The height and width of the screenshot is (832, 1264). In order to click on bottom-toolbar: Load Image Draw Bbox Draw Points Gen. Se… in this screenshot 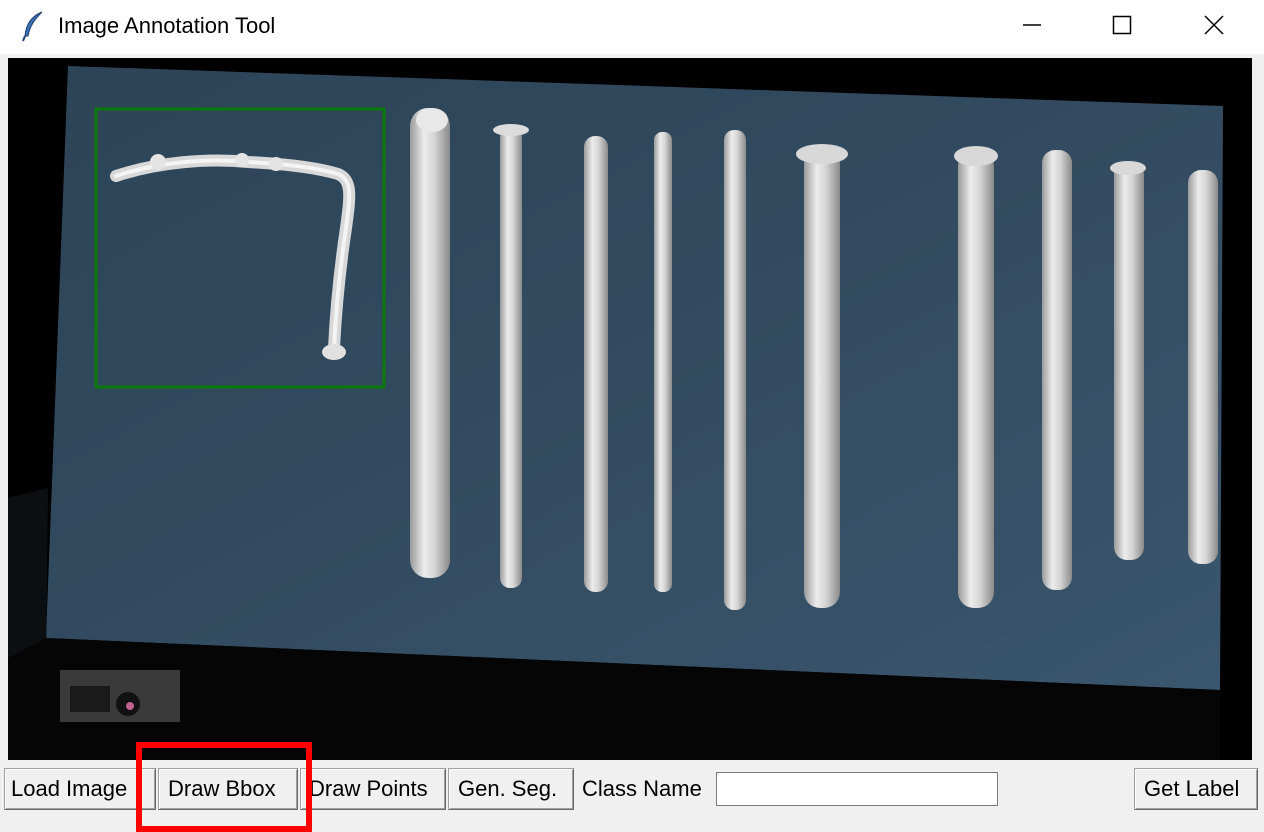, I will do `click(632, 797)`.